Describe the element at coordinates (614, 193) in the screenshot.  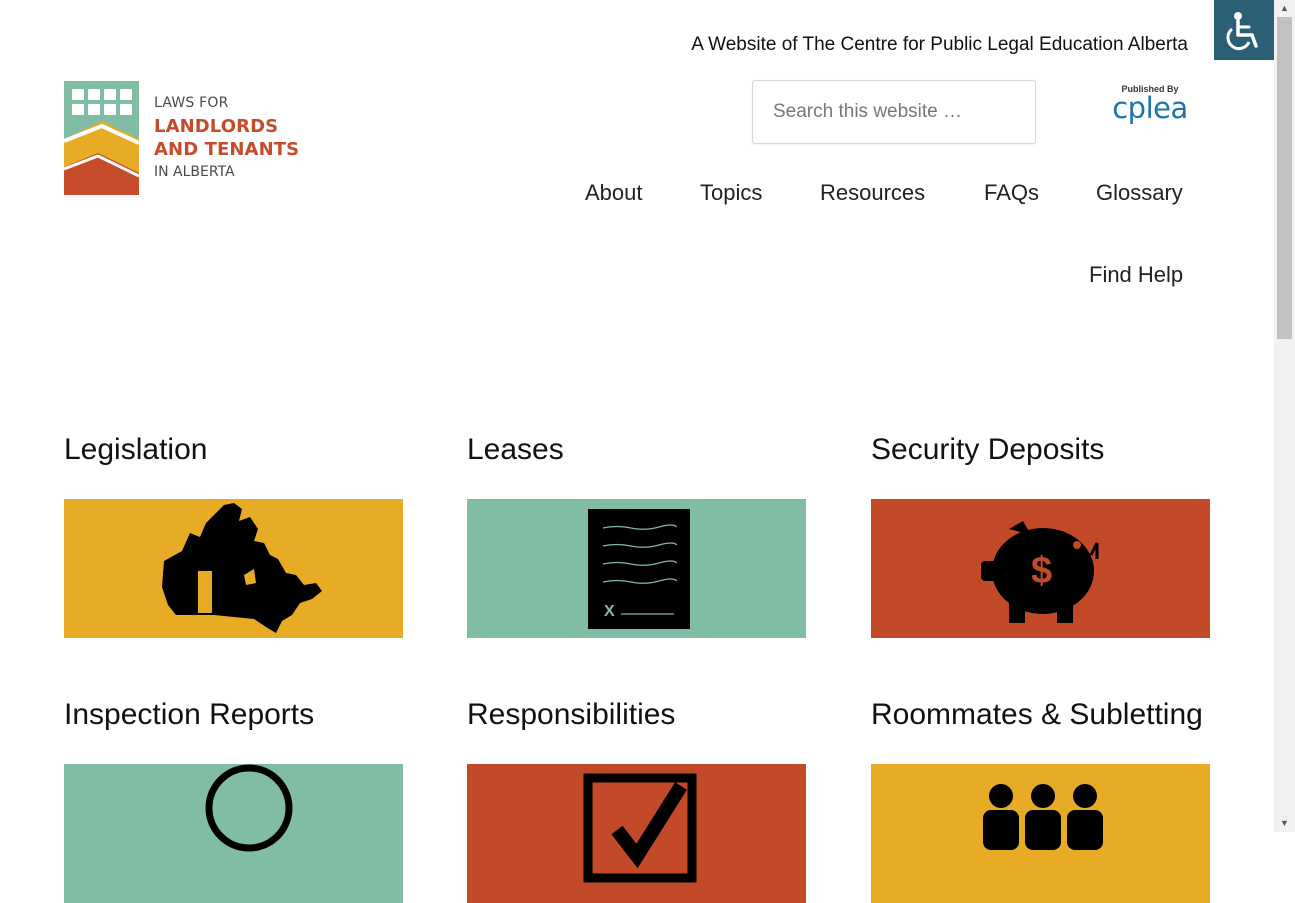
I see `nav-about: About` at that location.